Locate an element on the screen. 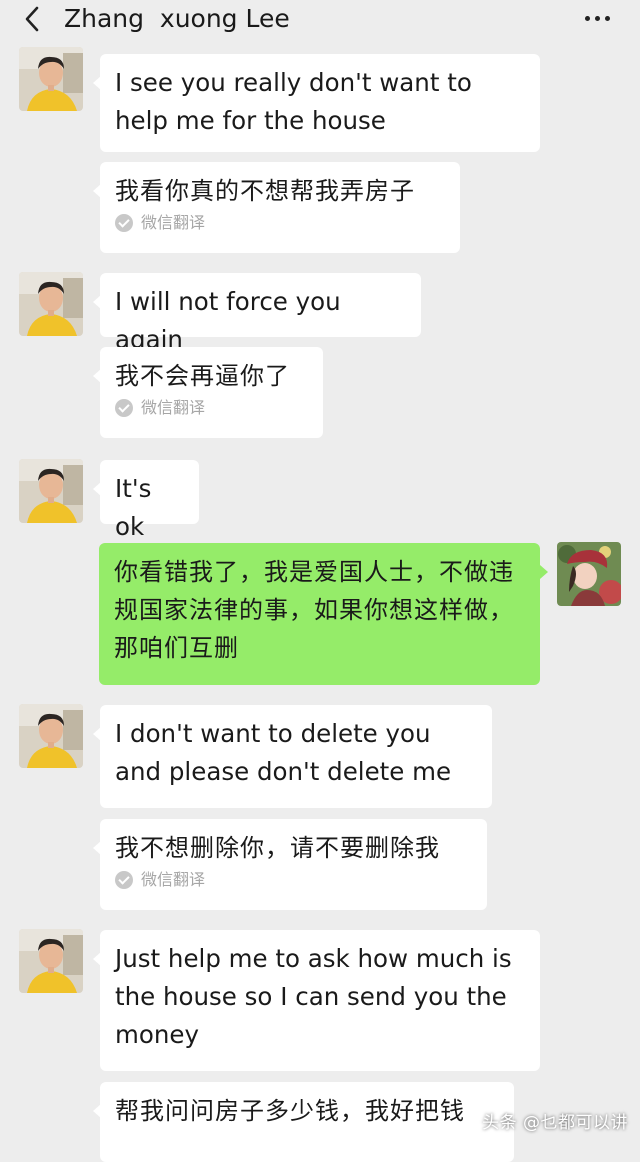 The image size is (640, 1162). message-bubble-incoming: 帮我问问房子多少钱，我好把钱 is located at coordinates (303, 1122).